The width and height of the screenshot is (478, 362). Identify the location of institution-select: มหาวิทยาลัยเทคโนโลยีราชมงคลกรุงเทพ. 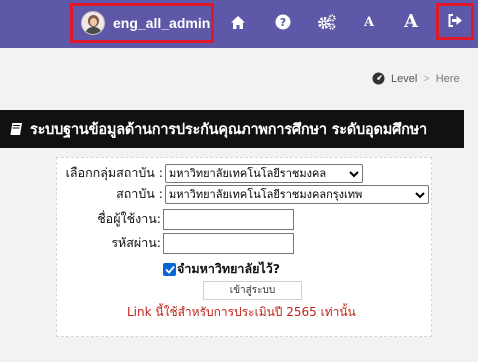
(297, 194).